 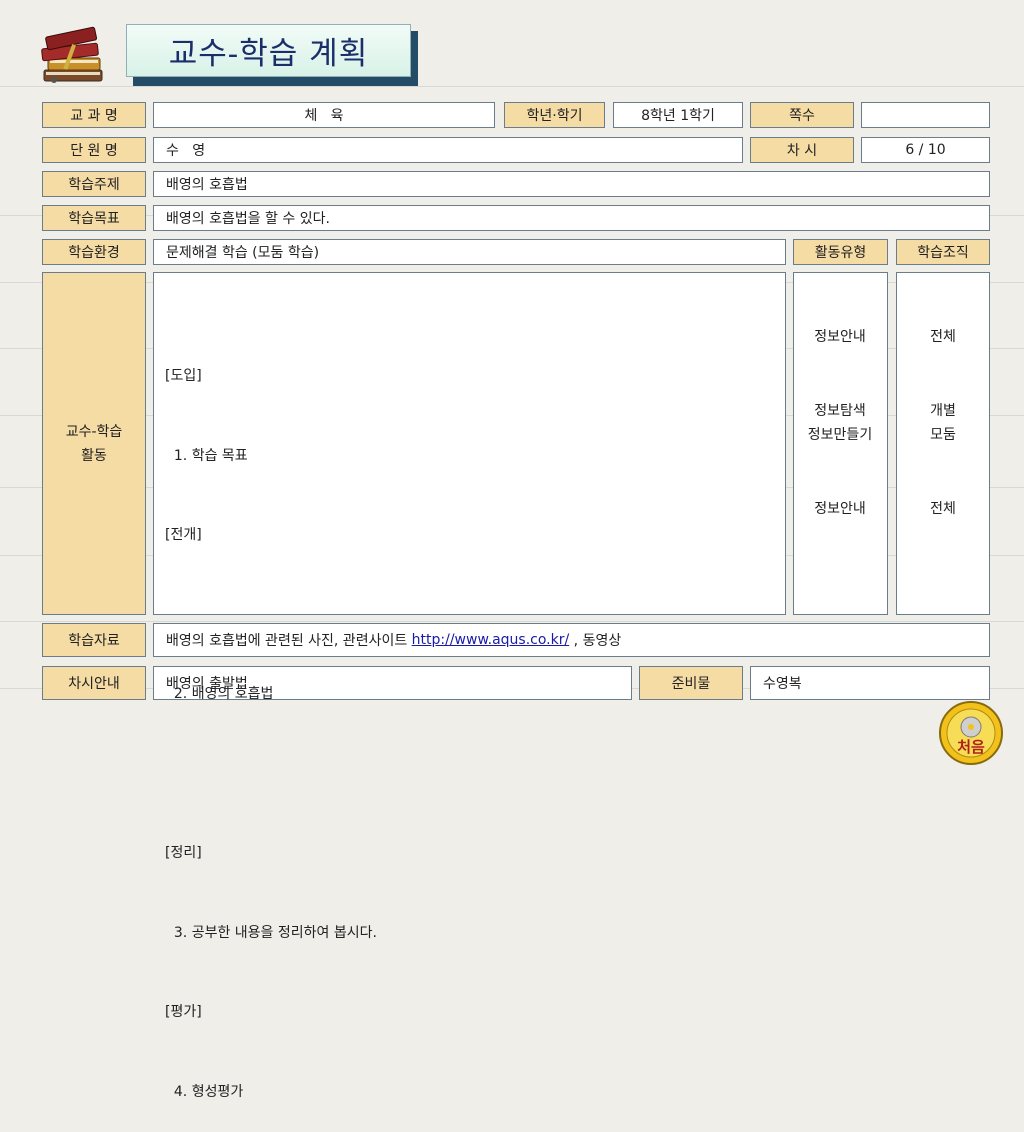 I want to click on organization-item: 개별, so click(x=943, y=410).